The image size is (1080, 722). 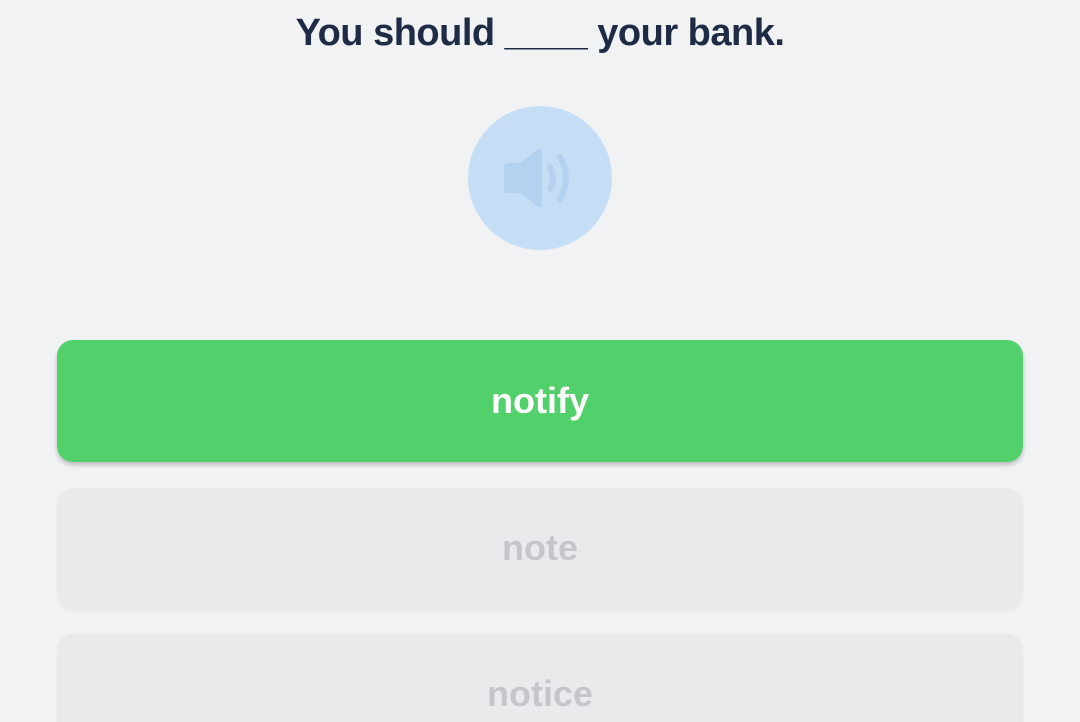 What do you see at coordinates (540, 548) in the screenshot?
I see `answer-option-note: note` at bounding box center [540, 548].